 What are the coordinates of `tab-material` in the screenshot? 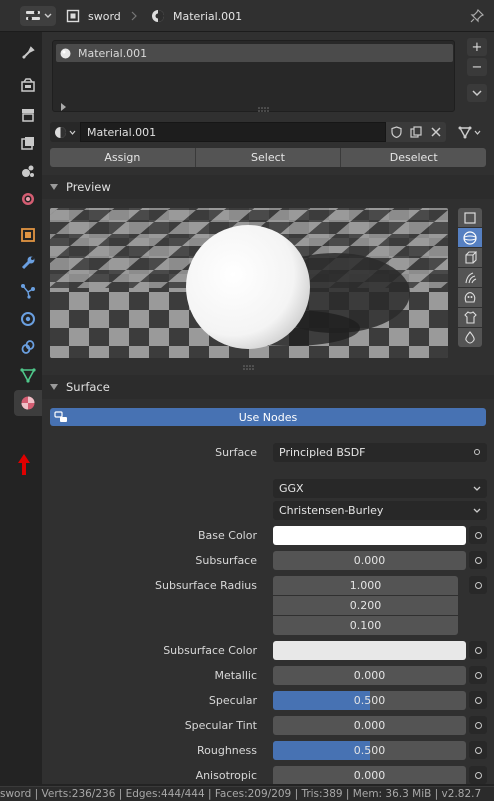 It's located at (28, 403).